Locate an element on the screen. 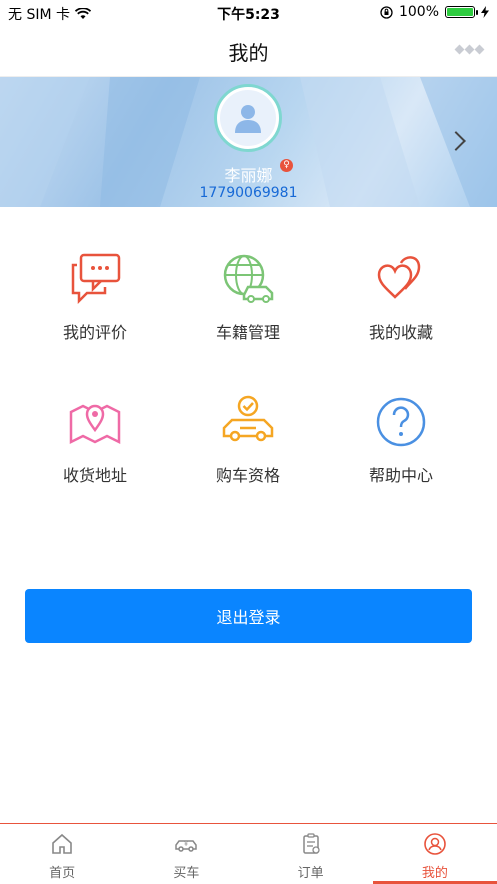 The image size is (497, 884). tab-label: 订单 is located at coordinates (310, 873).